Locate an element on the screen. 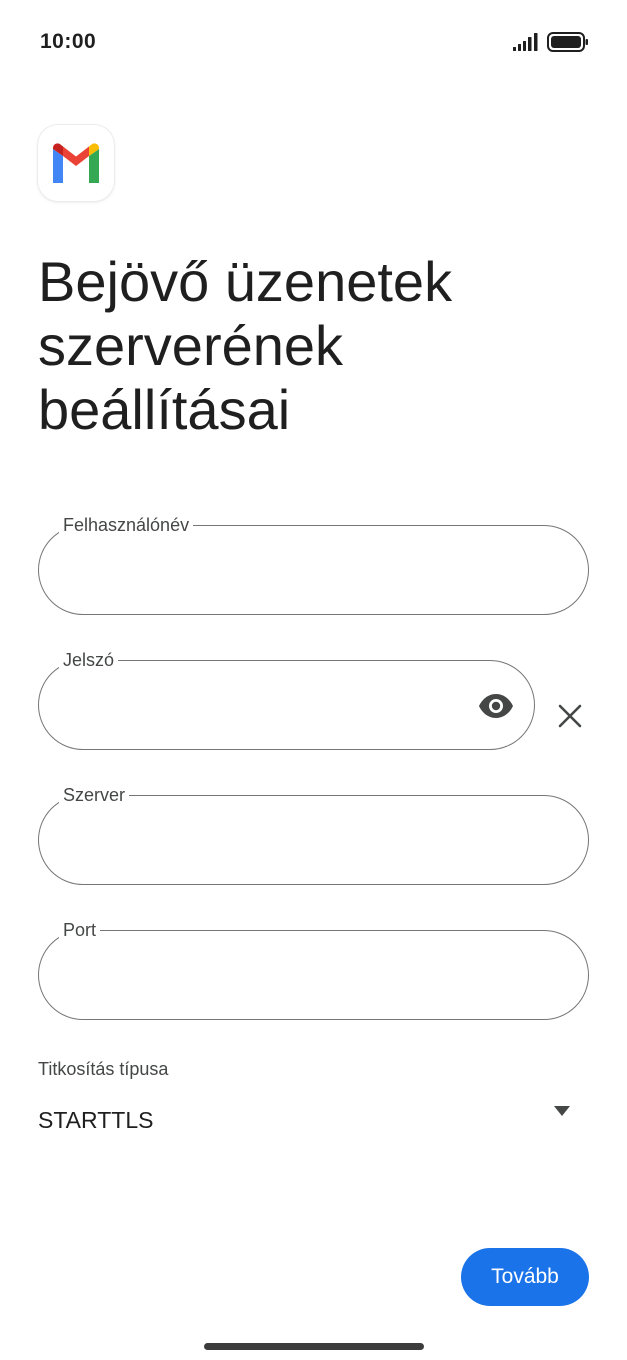 The height and width of the screenshot is (1360, 627). encryption-type-select: STARTTLS is located at coordinates (313, 1120).